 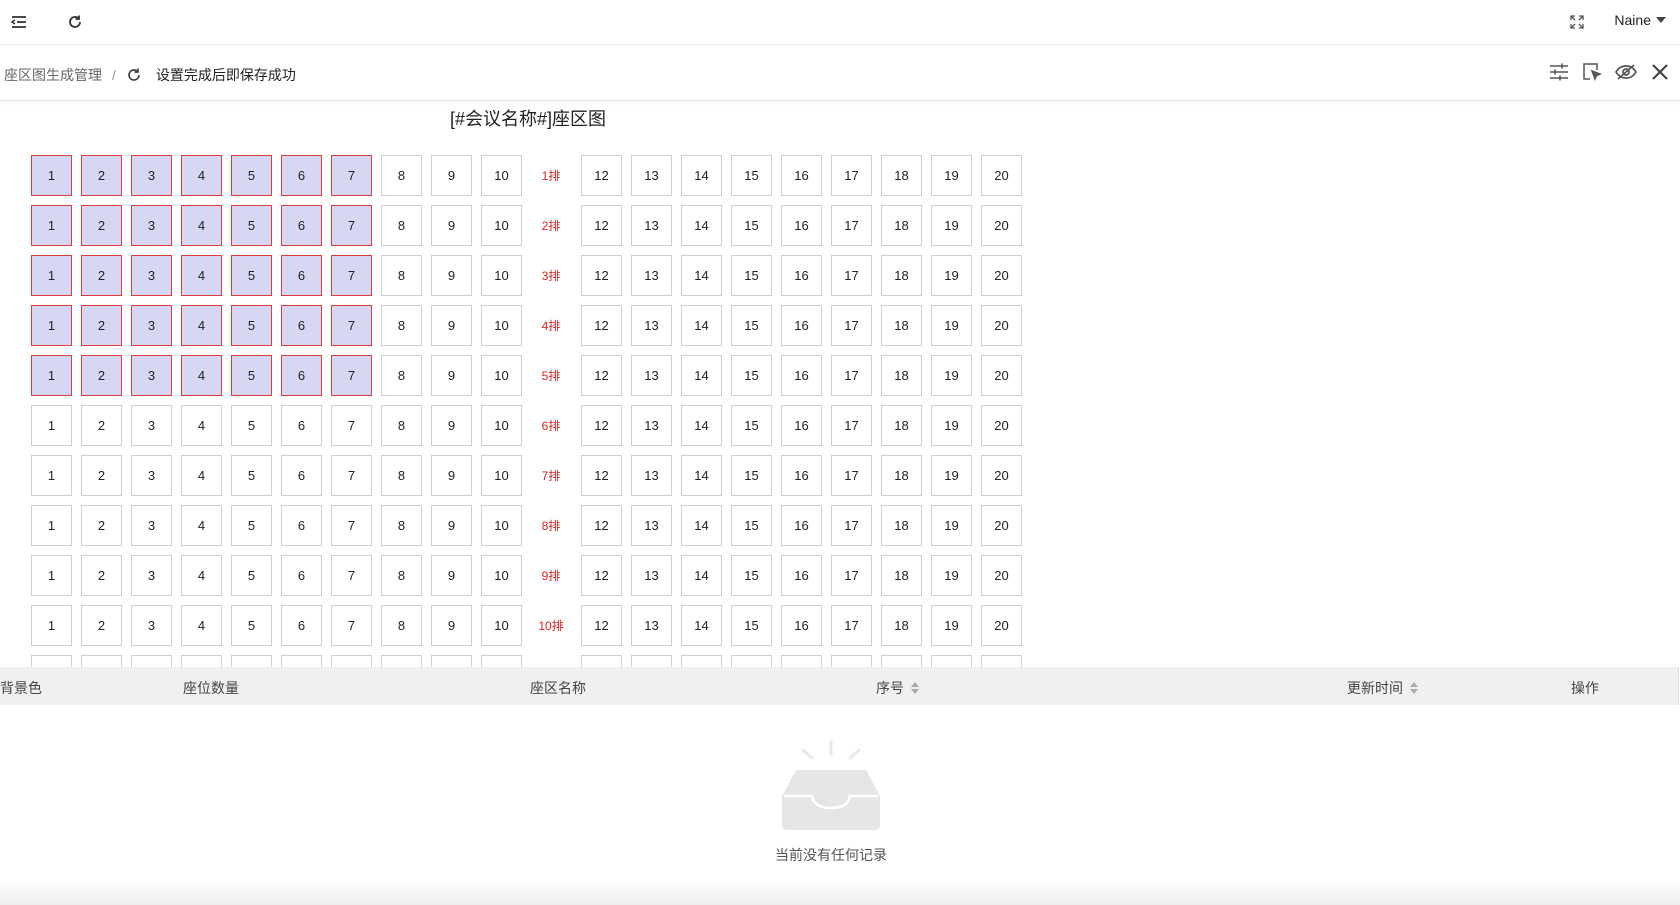 What do you see at coordinates (1592, 72) in the screenshot?
I see `select-area-icon` at bounding box center [1592, 72].